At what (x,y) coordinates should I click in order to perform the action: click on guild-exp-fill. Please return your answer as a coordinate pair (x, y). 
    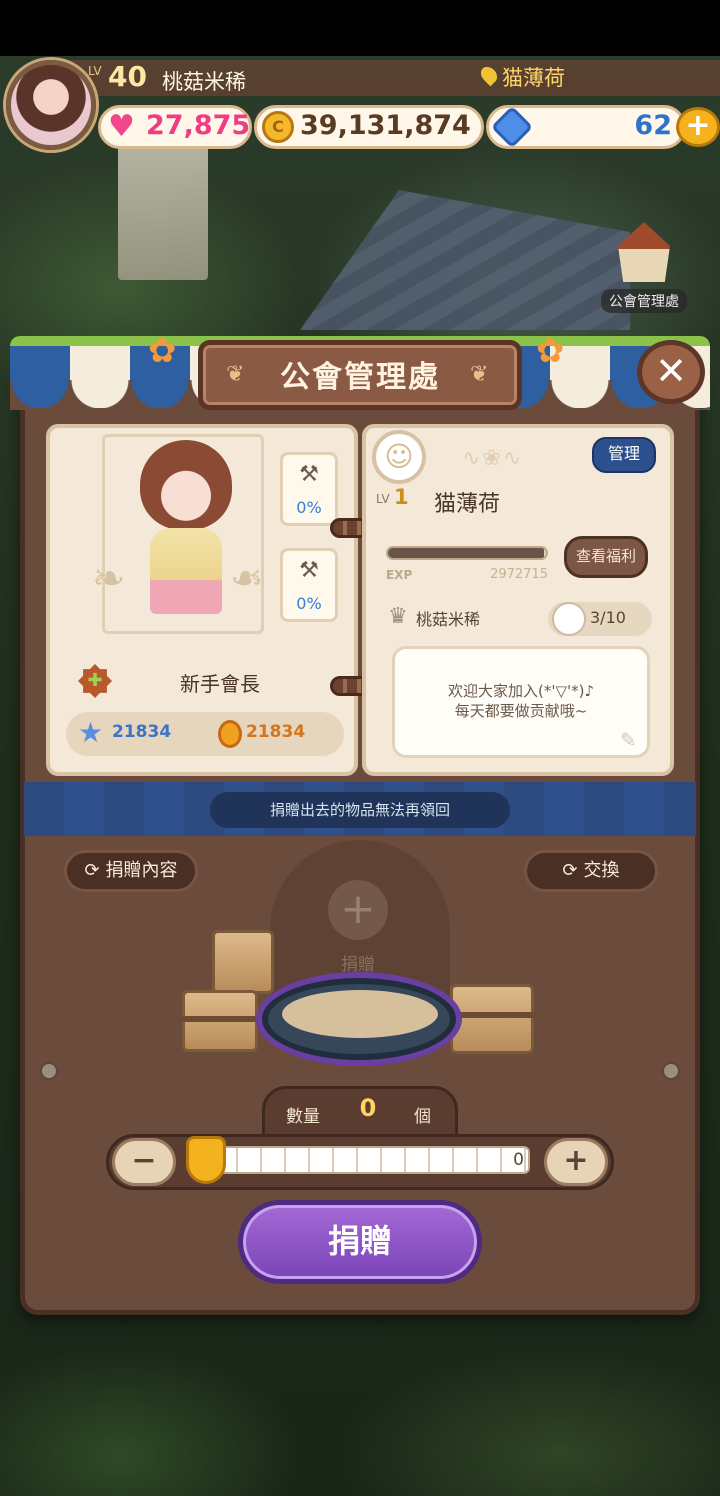
    Looking at the image, I should click on (466, 553).